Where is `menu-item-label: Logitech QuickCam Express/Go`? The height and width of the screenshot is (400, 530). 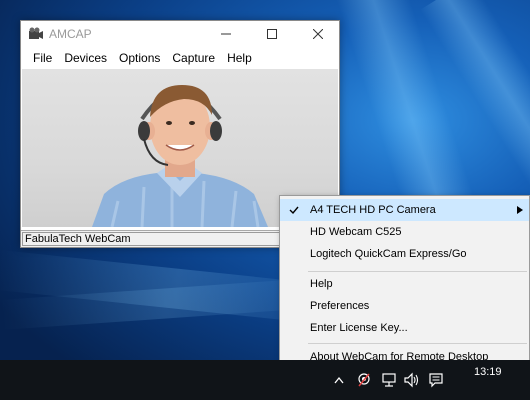 menu-item-label: Logitech QuickCam Express/Go is located at coordinates (388, 254).